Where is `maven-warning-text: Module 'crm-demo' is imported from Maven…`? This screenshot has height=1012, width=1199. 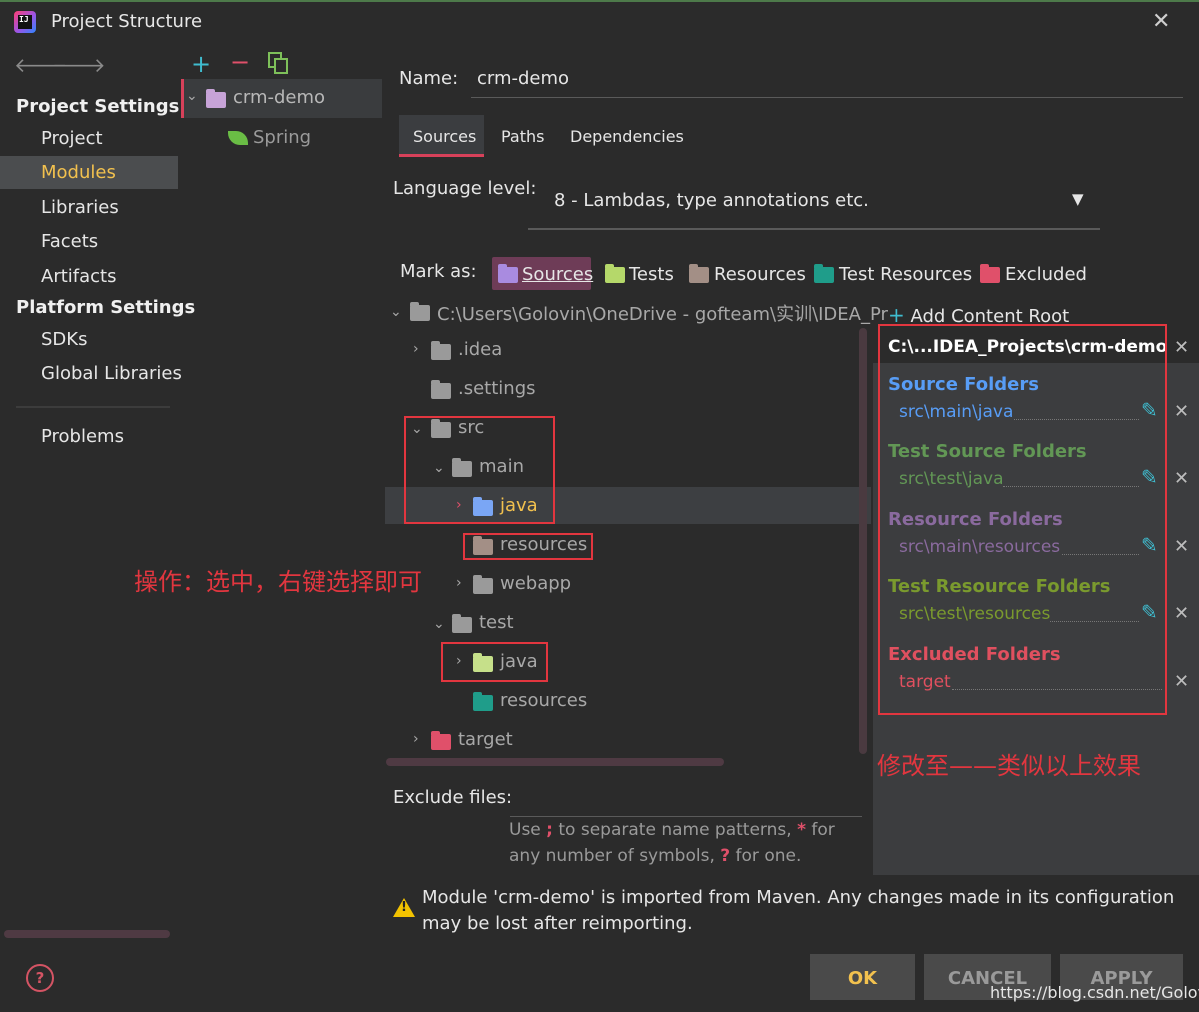
maven-warning-text: Module 'crm-demo' is imported from Maven… is located at coordinates (798, 910).